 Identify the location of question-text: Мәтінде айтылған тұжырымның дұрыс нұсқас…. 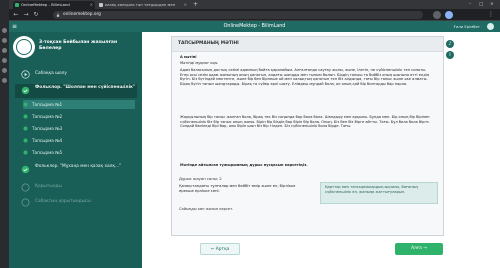
(244, 165).